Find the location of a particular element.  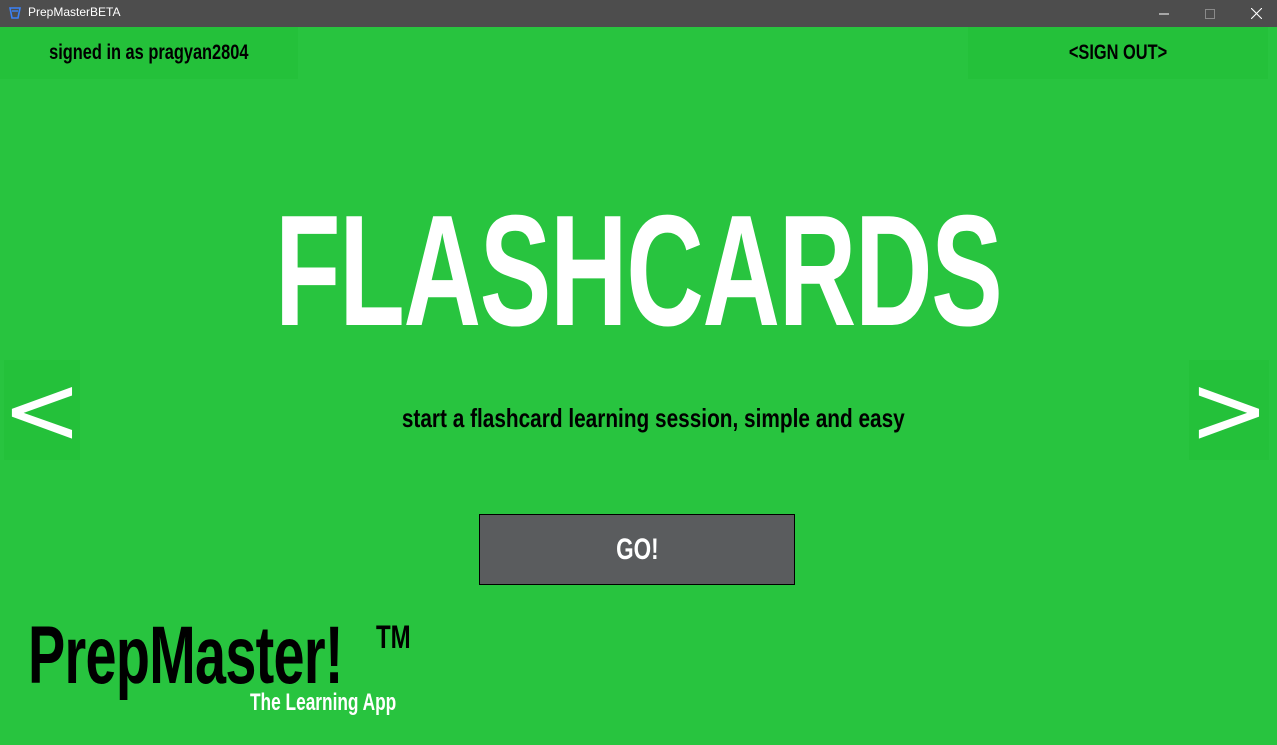

sign-out-label: <SIGN OUT> is located at coordinates (1118, 52).